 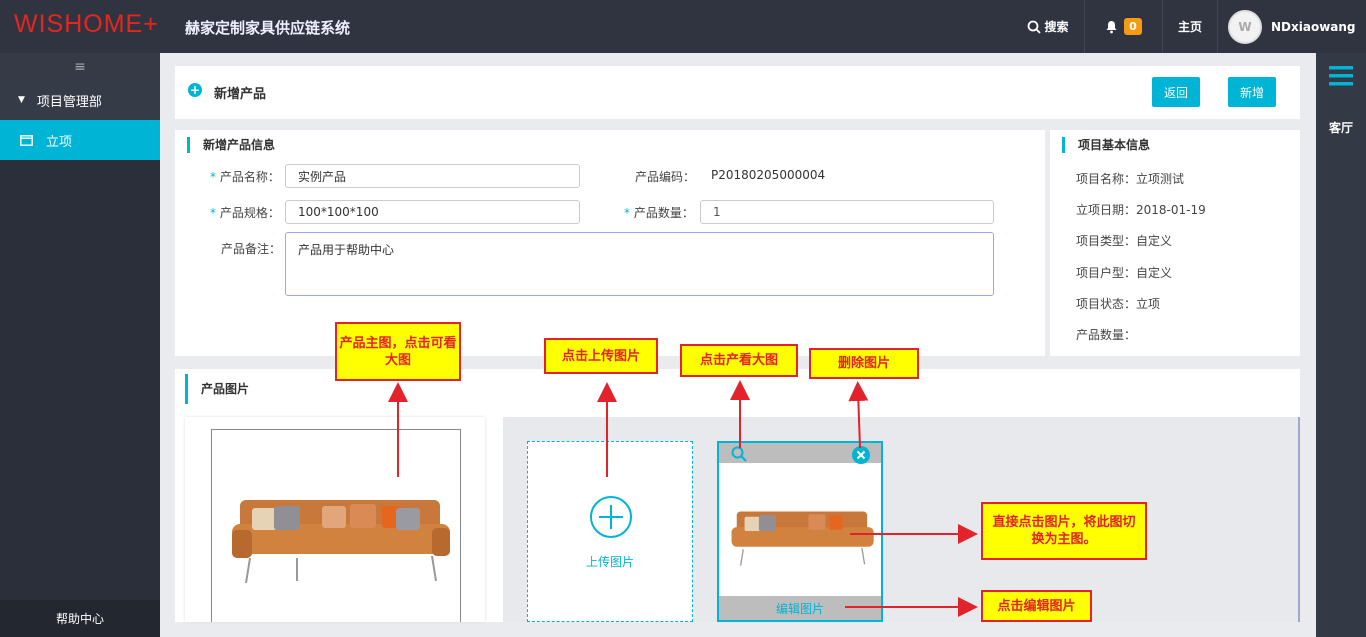 What do you see at coordinates (1036, 606) in the screenshot?
I see `callout-edit: 点击编辑图片` at bounding box center [1036, 606].